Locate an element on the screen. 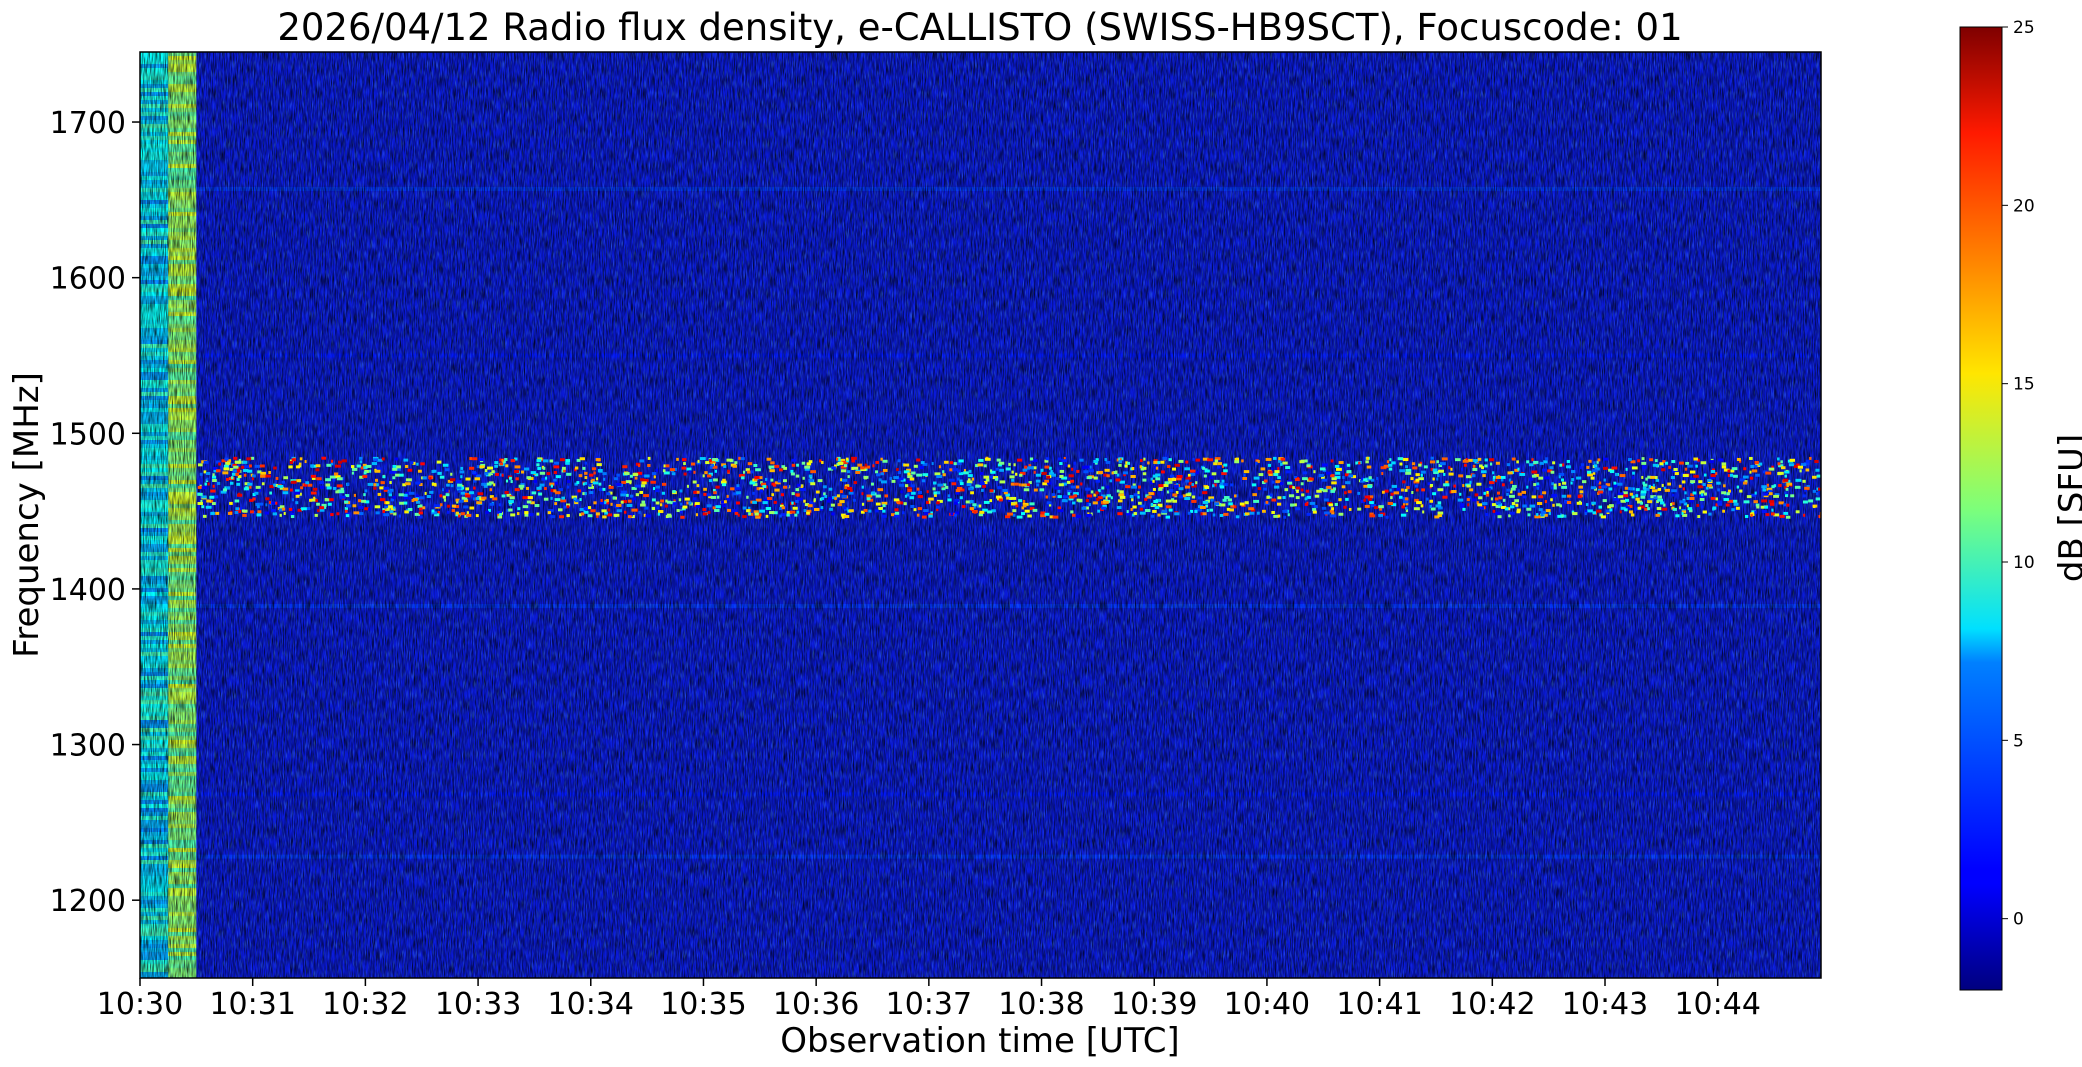 This screenshot has height=1067, width=2082. x-tick-label: 10:43 is located at coordinates (1605, 1004).